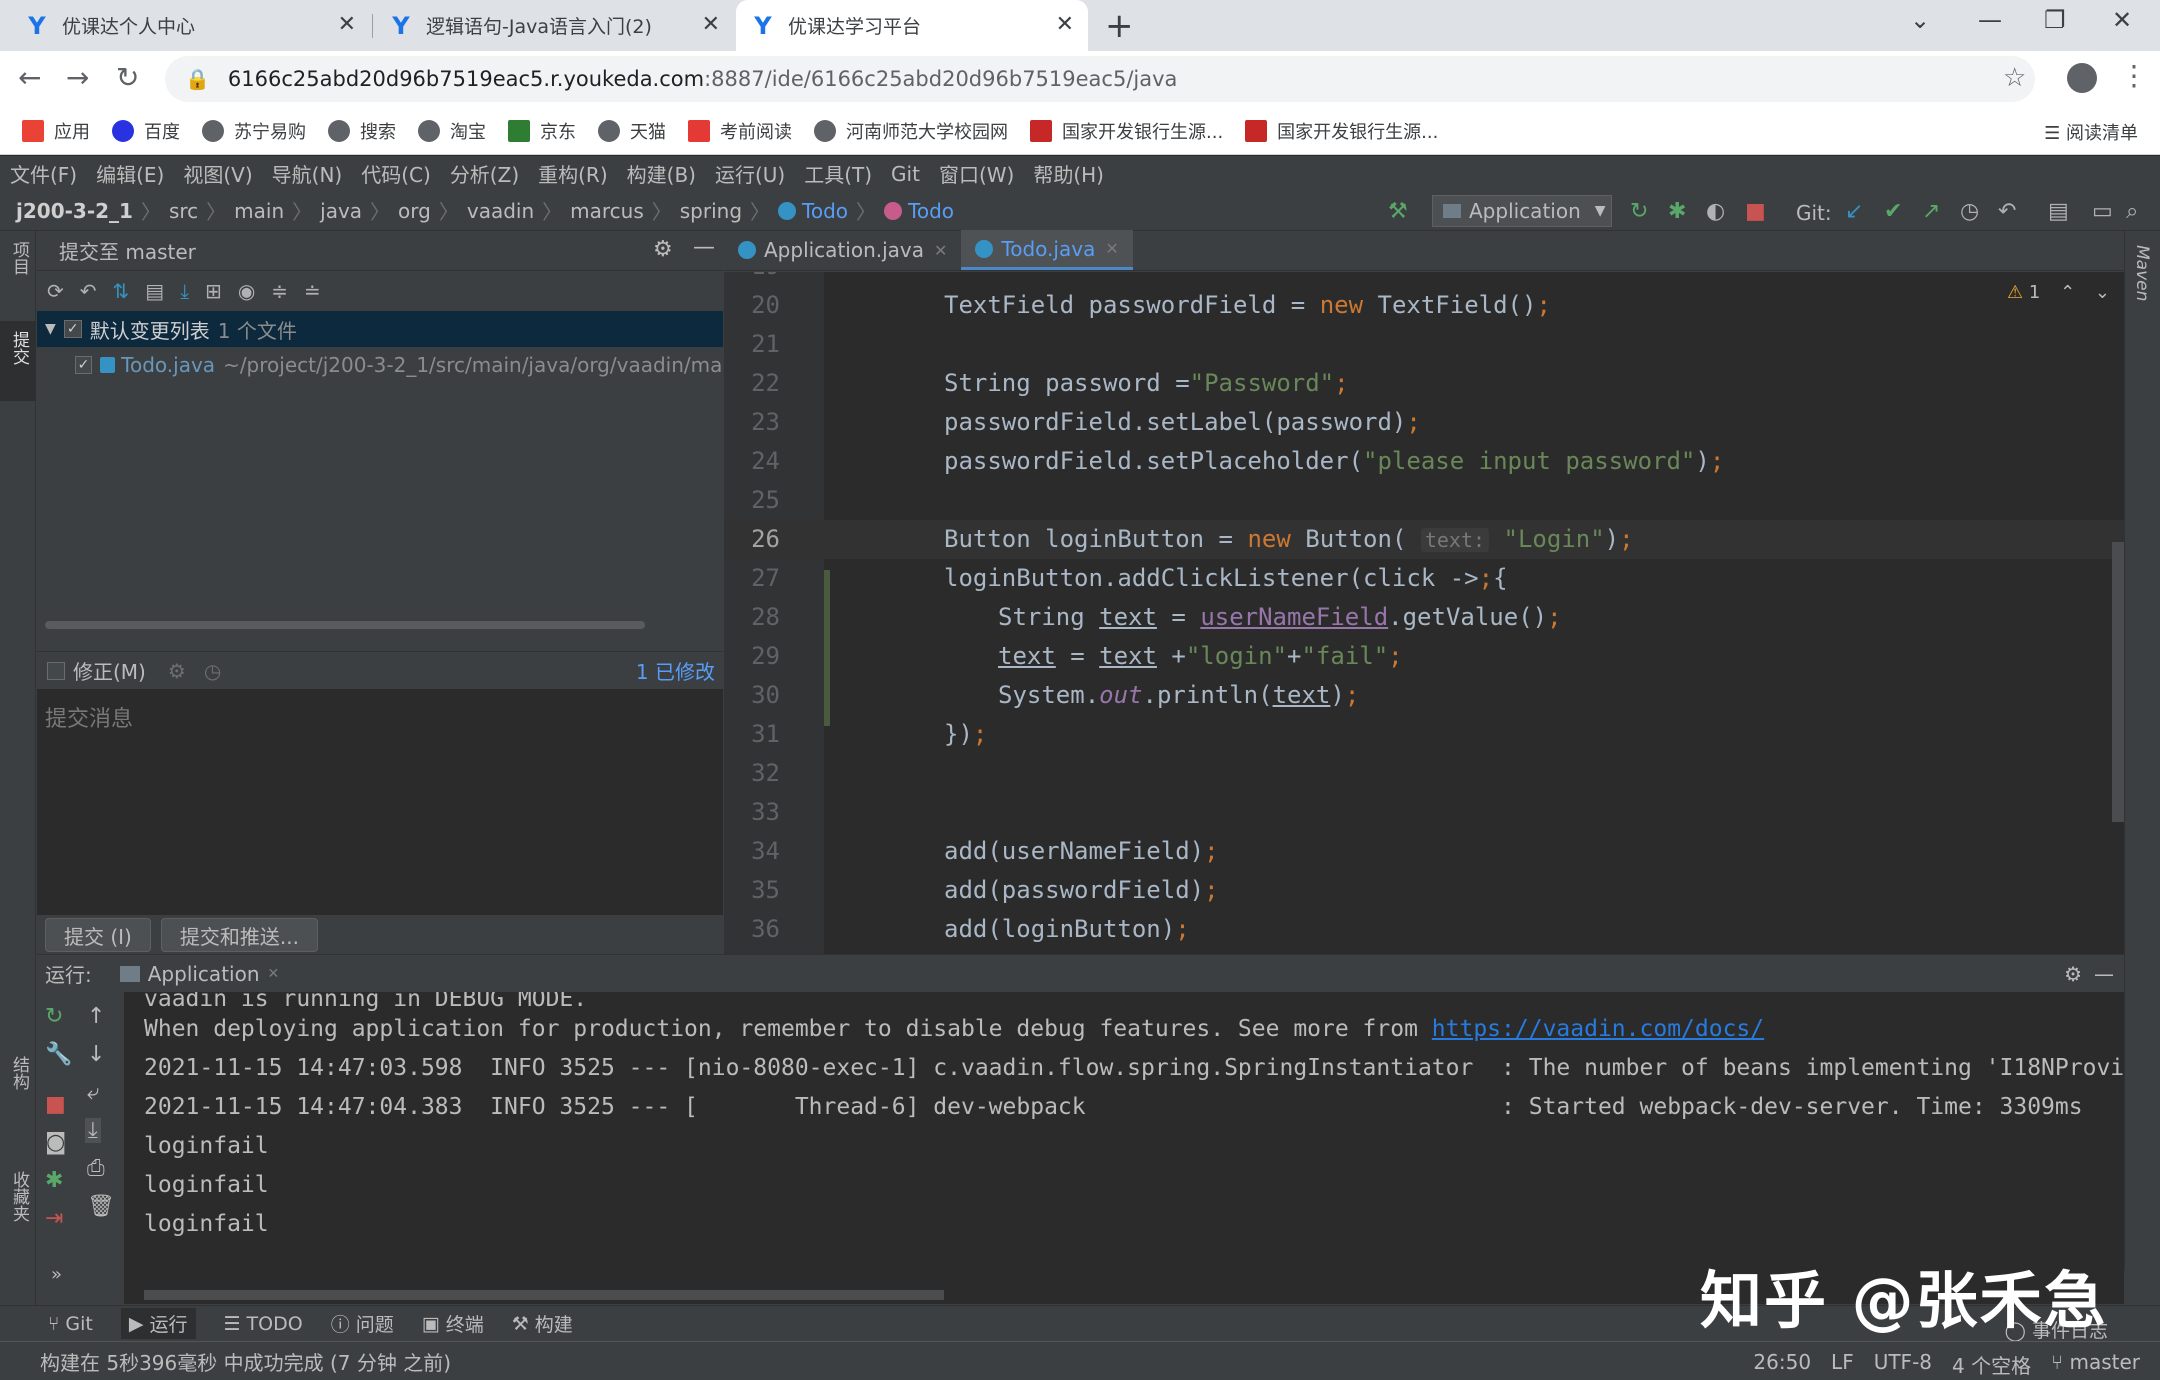 The height and width of the screenshot is (1380, 2160). I want to click on build-hammer-icon: ⚒, so click(1398, 211).